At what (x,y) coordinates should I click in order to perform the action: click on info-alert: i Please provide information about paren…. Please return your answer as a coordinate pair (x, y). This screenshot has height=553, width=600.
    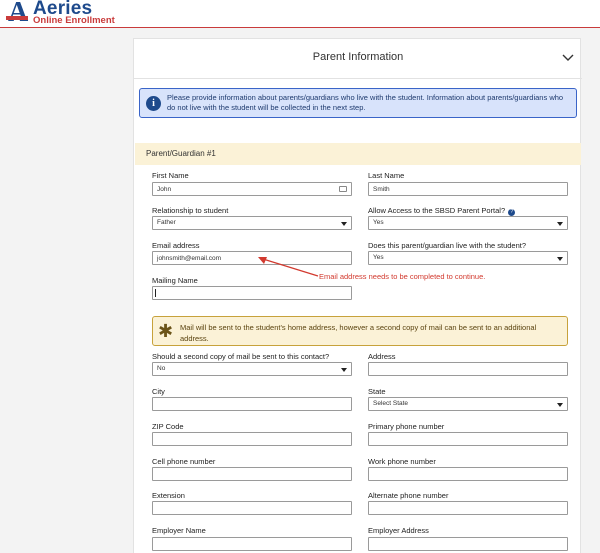
    Looking at the image, I should click on (358, 103).